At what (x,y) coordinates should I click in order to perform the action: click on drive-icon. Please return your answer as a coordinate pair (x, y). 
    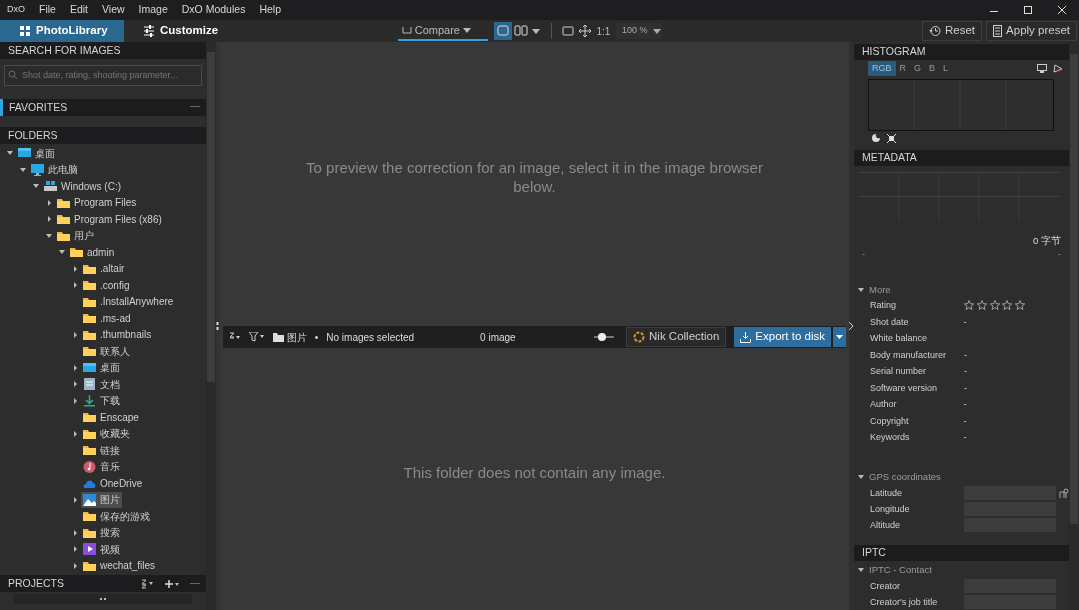
    Looking at the image, I should click on (50, 186).